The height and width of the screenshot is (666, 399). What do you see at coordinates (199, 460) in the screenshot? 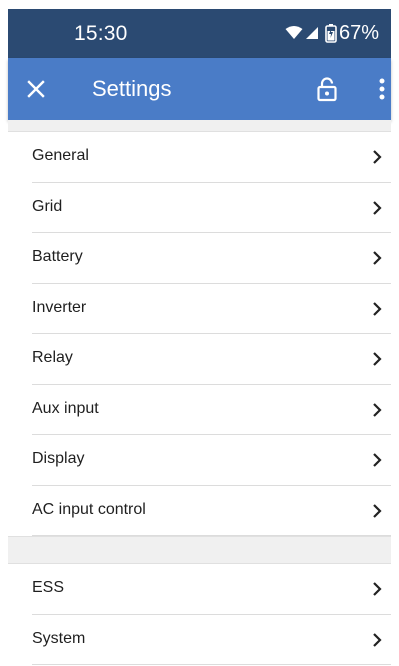
I see `settings-item-display: Display` at bounding box center [199, 460].